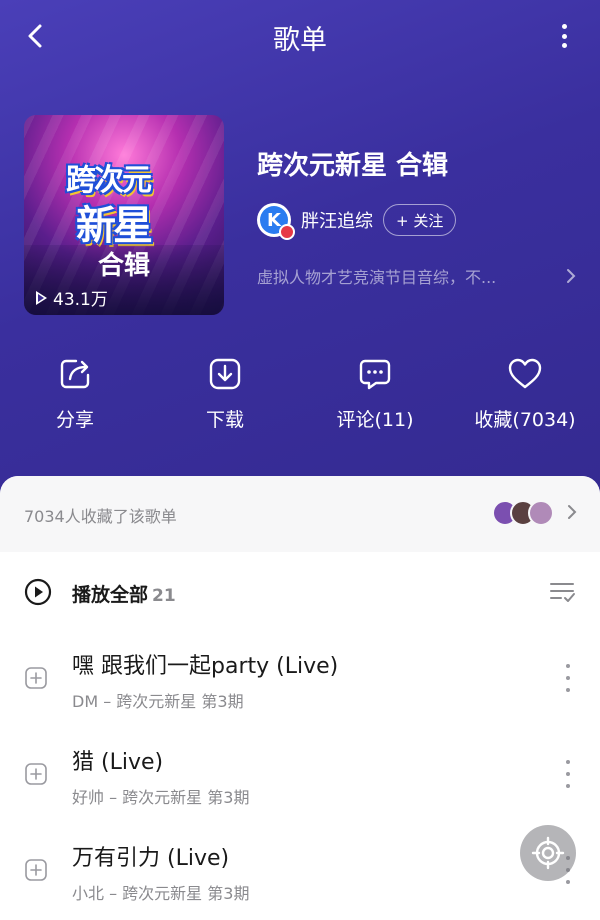  Describe the element at coordinates (74, 420) in the screenshot. I see `share-label: 分享` at that location.